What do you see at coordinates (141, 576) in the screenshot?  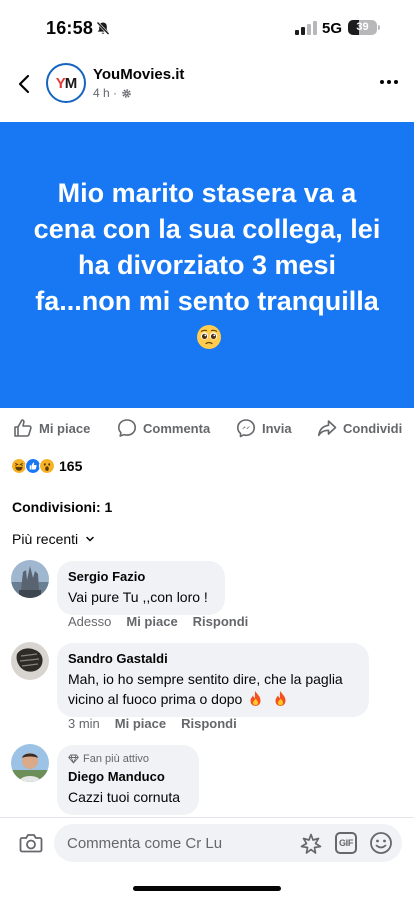 I see `comment-author: Sergio Fazio` at bounding box center [141, 576].